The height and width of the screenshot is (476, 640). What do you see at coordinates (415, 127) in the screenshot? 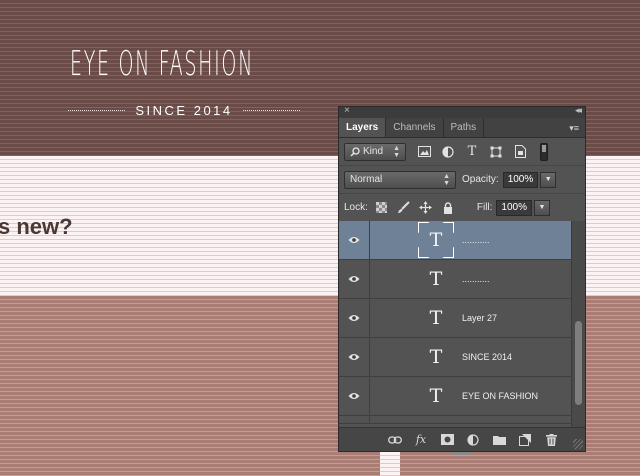
I see `tab-channels: Channels` at bounding box center [415, 127].